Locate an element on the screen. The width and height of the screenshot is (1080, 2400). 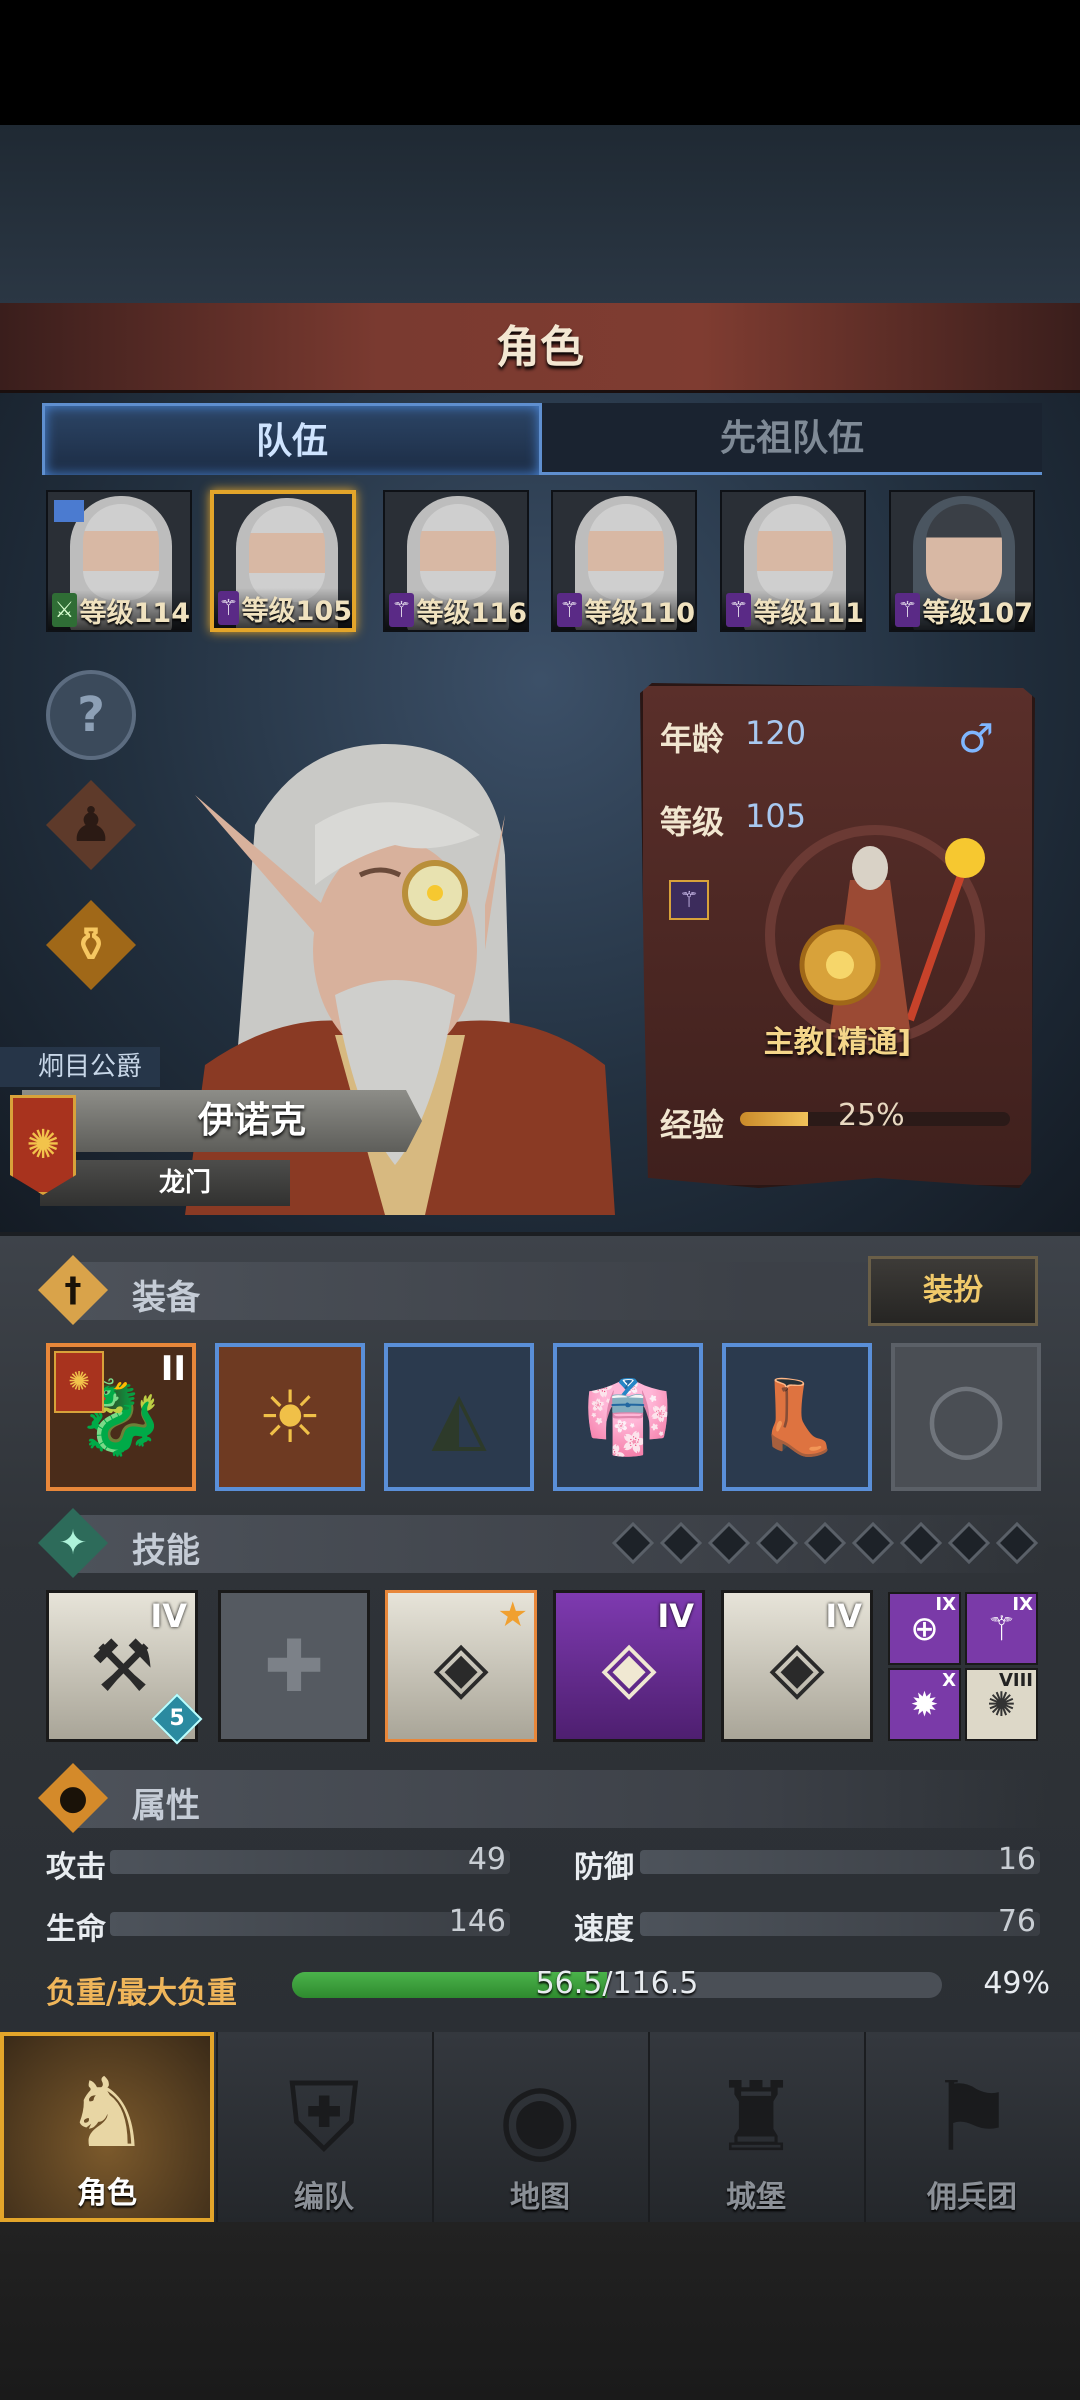
dress-up-button: 装扮 is located at coordinates (953, 1291).